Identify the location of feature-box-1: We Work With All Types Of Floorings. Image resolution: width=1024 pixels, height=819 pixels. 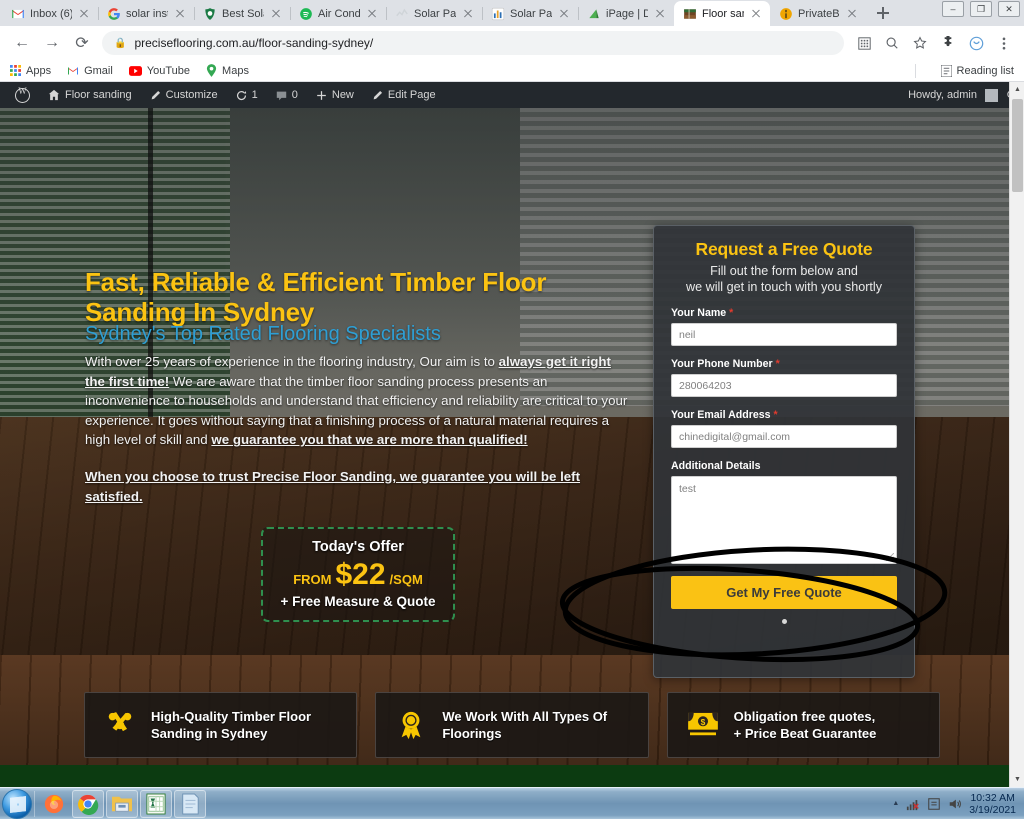
(512, 725).